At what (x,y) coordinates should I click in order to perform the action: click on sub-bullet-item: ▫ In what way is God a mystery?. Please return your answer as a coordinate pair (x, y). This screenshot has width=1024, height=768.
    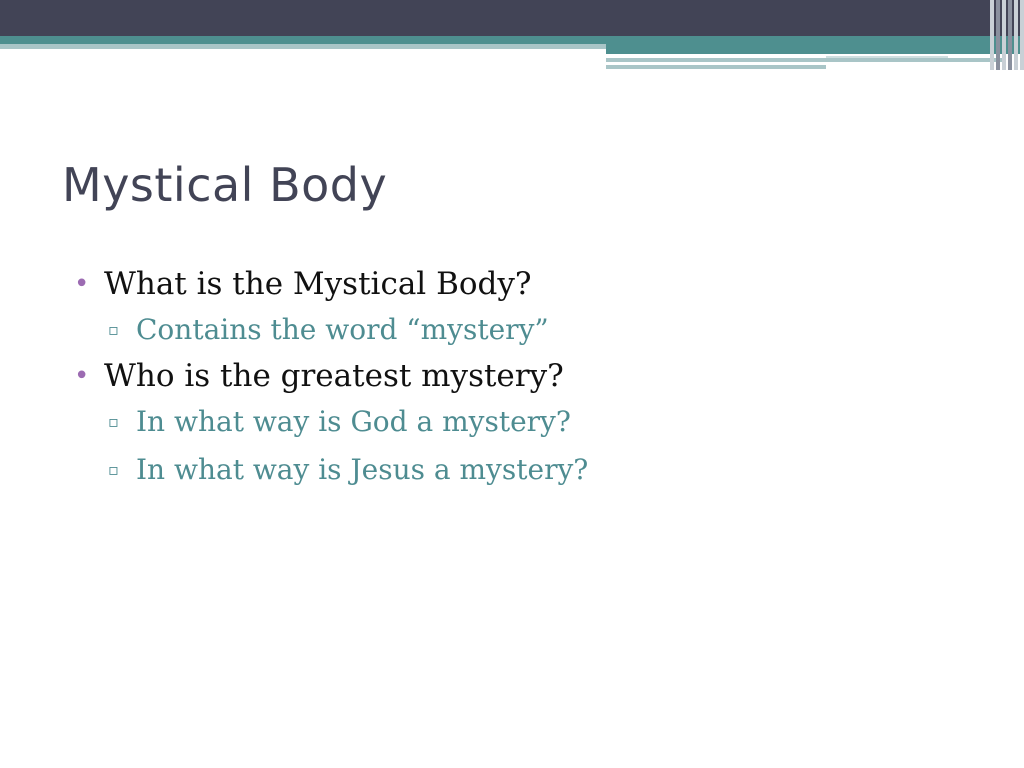
    Looking at the image, I should click on (524, 422).